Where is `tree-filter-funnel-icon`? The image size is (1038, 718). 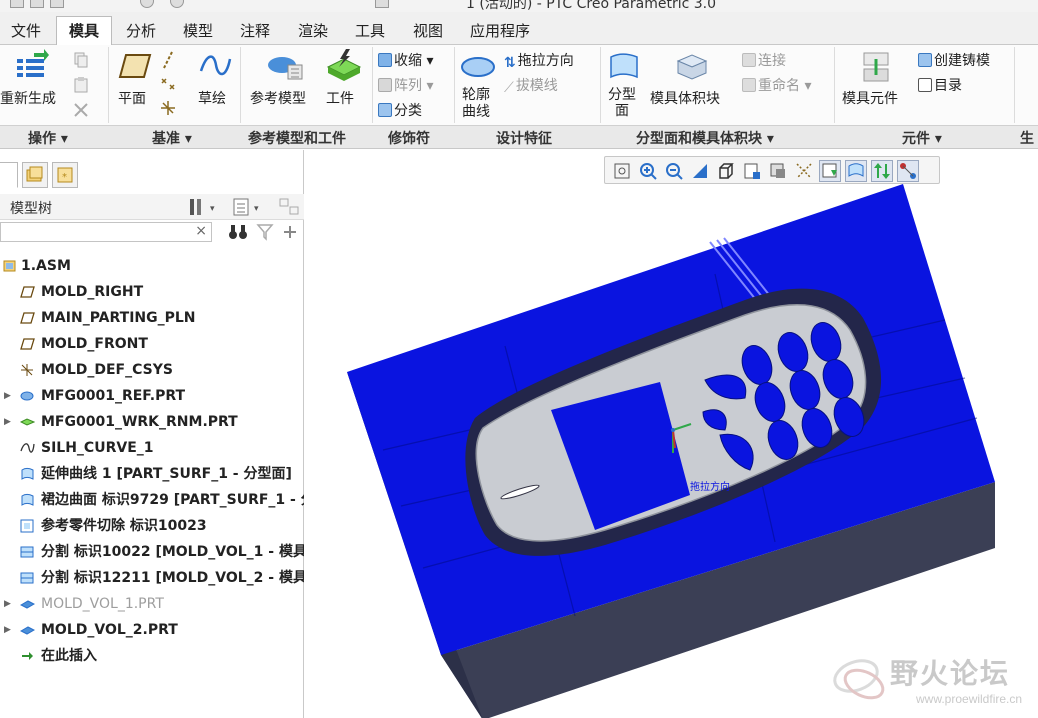
tree-filter-funnel-icon is located at coordinates (265, 232).